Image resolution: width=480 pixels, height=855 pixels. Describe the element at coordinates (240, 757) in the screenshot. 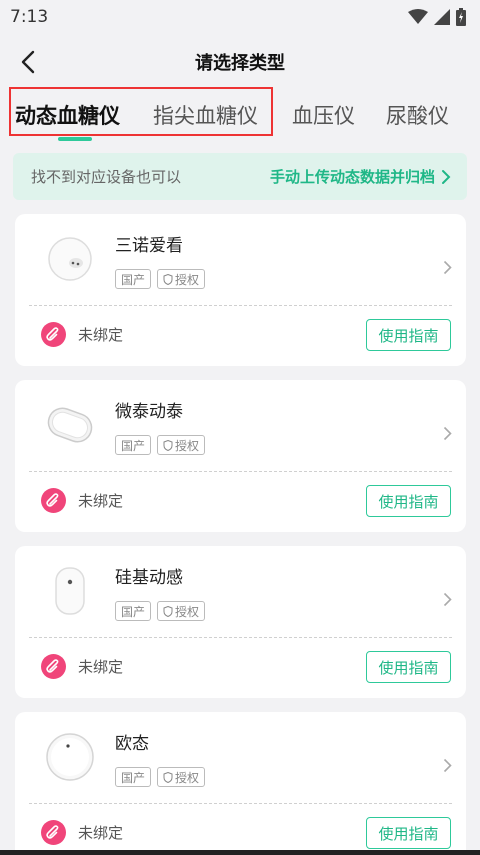

I see `device-card-header: 欧态 国产 授权` at that location.